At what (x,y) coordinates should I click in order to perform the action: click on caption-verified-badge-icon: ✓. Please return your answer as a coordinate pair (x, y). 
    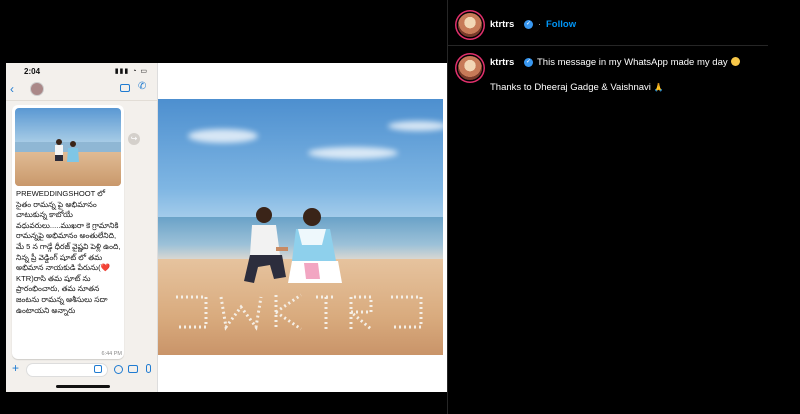
    Looking at the image, I should click on (528, 62).